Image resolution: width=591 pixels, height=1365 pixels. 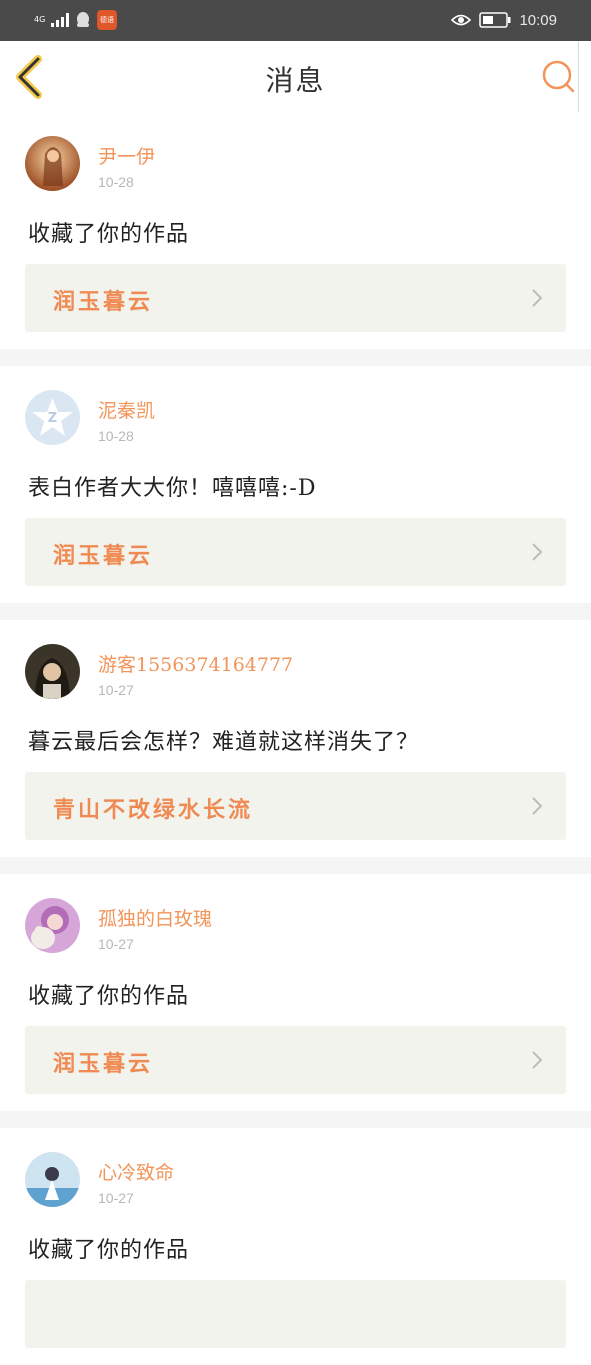 What do you see at coordinates (295, 20) in the screenshot?
I see `status-bar: 4G 德语 10:09` at bounding box center [295, 20].